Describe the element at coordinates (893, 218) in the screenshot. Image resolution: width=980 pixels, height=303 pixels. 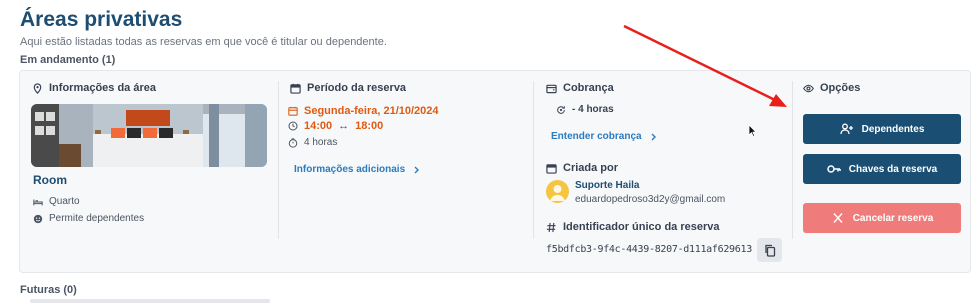
I see `cancel-reservation-button-label: Cancelar reserva` at that location.